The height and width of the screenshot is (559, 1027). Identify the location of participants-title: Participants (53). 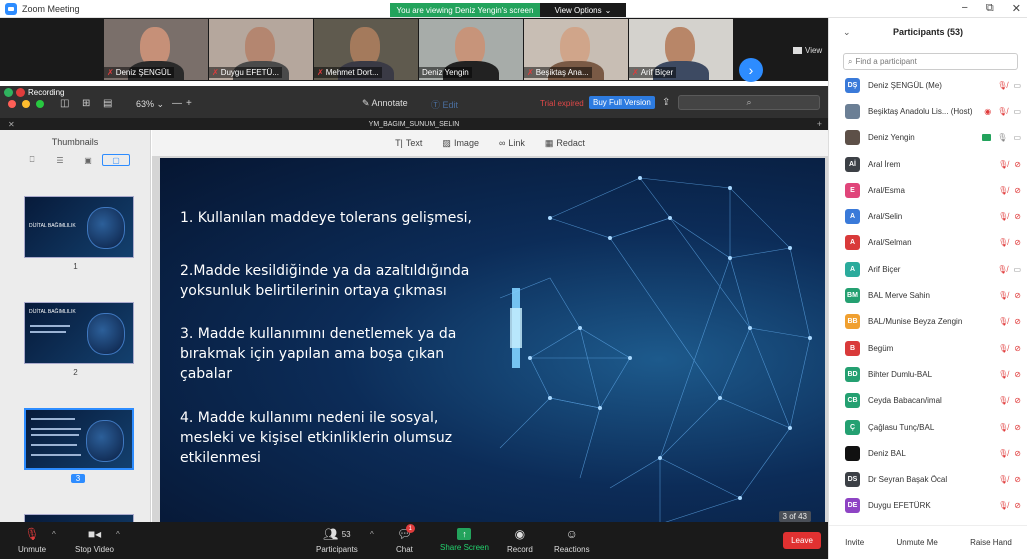
(928, 32).